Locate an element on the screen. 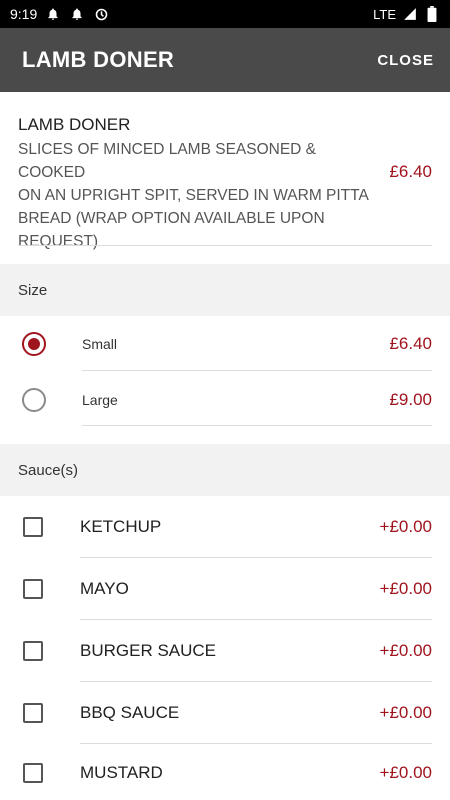 The image size is (450, 800). size-option-small: Small £6.40 is located at coordinates (225, 343).